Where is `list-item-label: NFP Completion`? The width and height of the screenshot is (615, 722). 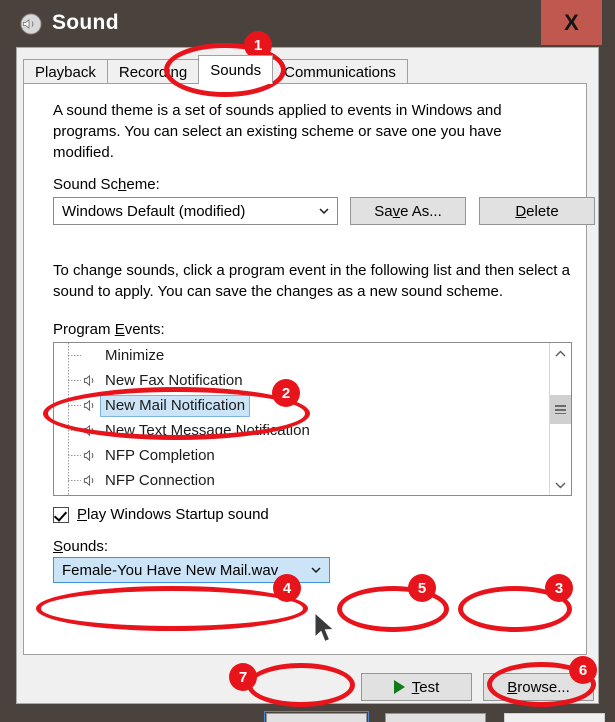 list-item-label: NFP Completion is located at coordinates (160, 455).